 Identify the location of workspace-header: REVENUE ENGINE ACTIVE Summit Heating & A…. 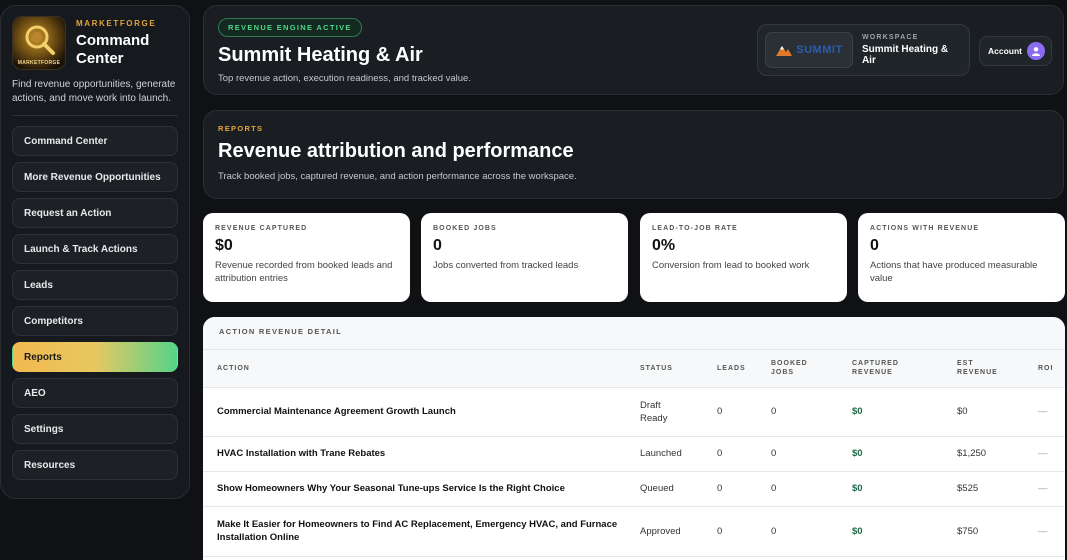
(633, 50).